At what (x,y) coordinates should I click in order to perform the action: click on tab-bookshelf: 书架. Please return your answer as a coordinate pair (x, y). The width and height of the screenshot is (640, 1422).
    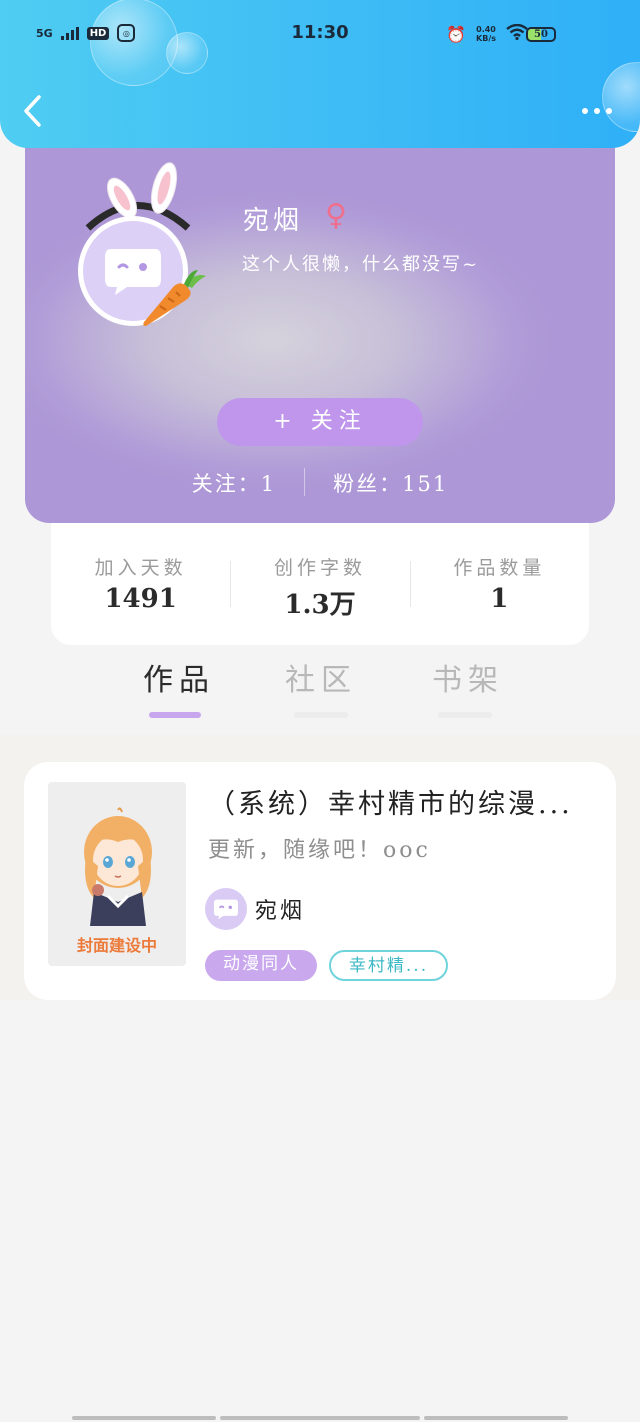
    Looking at the image, I should click on (468, 677).